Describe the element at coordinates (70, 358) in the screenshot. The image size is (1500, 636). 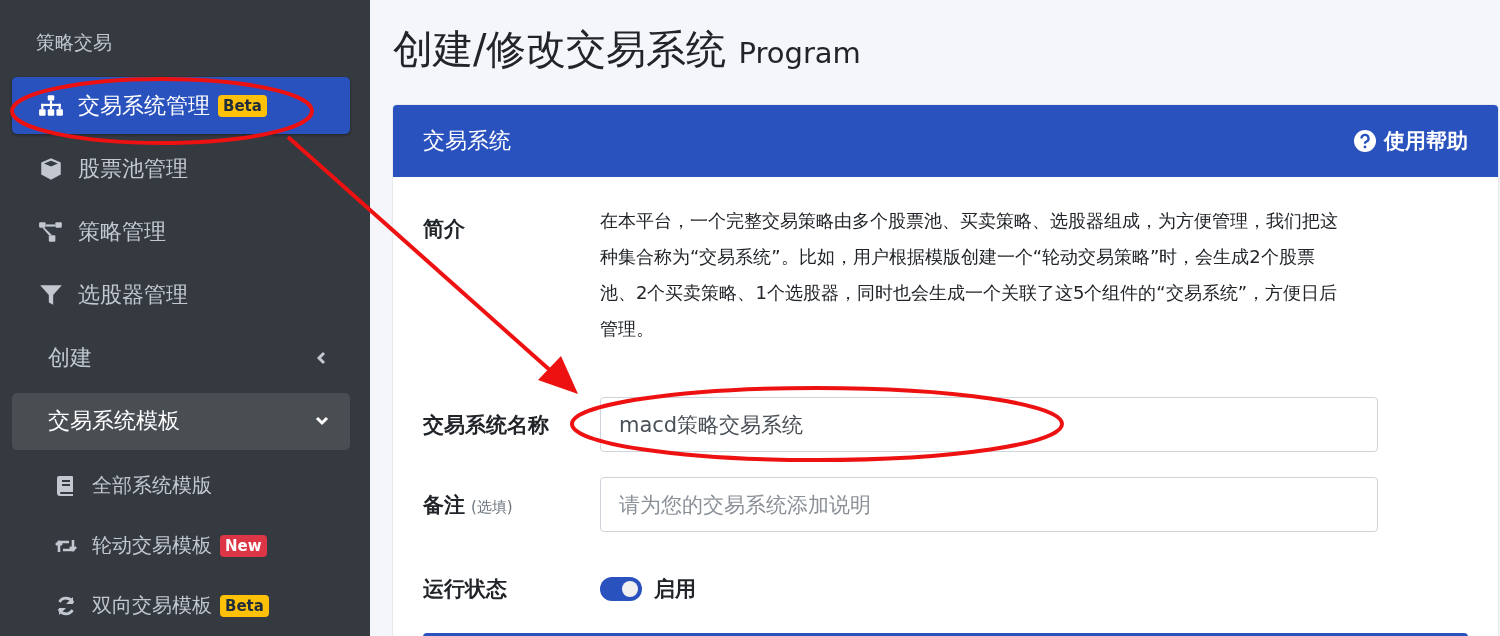
I see `group-label: 创建` at that location.